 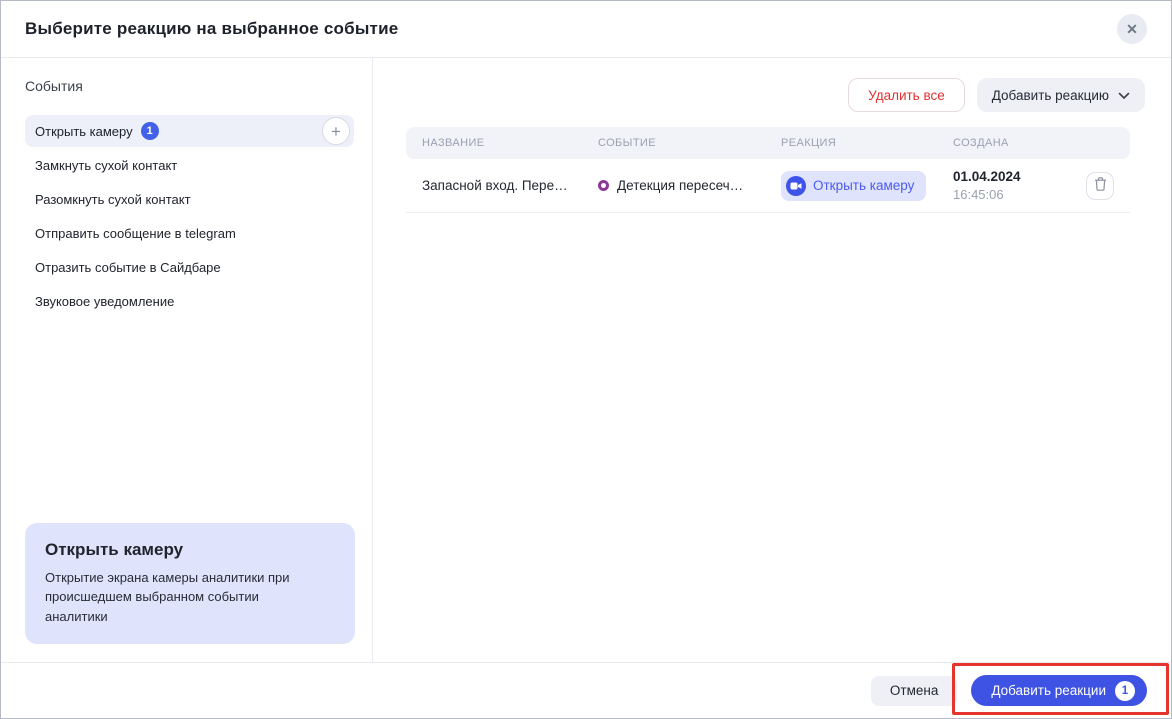 I want to click on camera-icon, so click(x=796, y=185).